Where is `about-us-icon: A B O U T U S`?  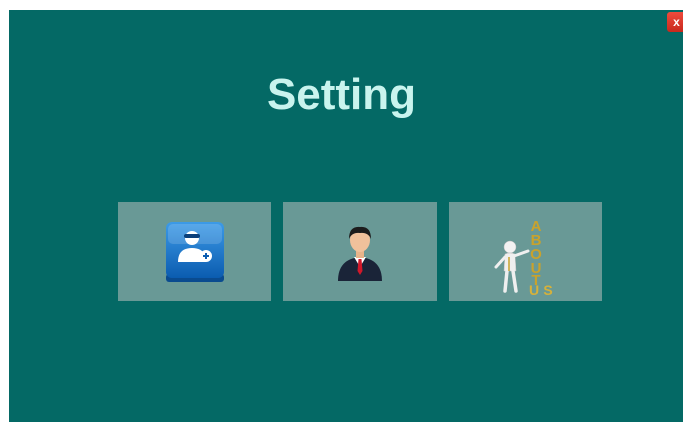
about-us-icon: A B O U T U S is located at coordinates (523, 256).